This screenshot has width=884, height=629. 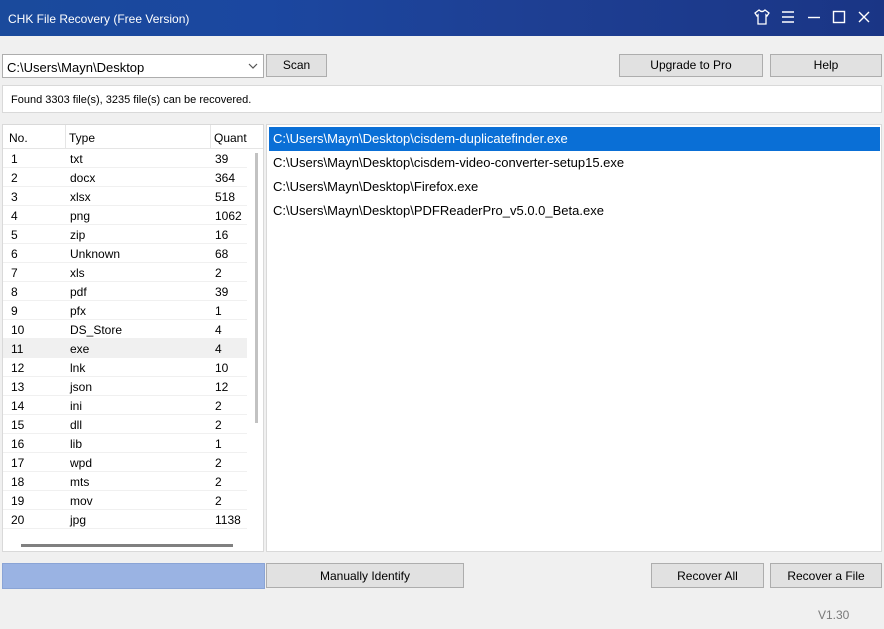 I want to click on row-type: zip, so click(x=78, y=235).